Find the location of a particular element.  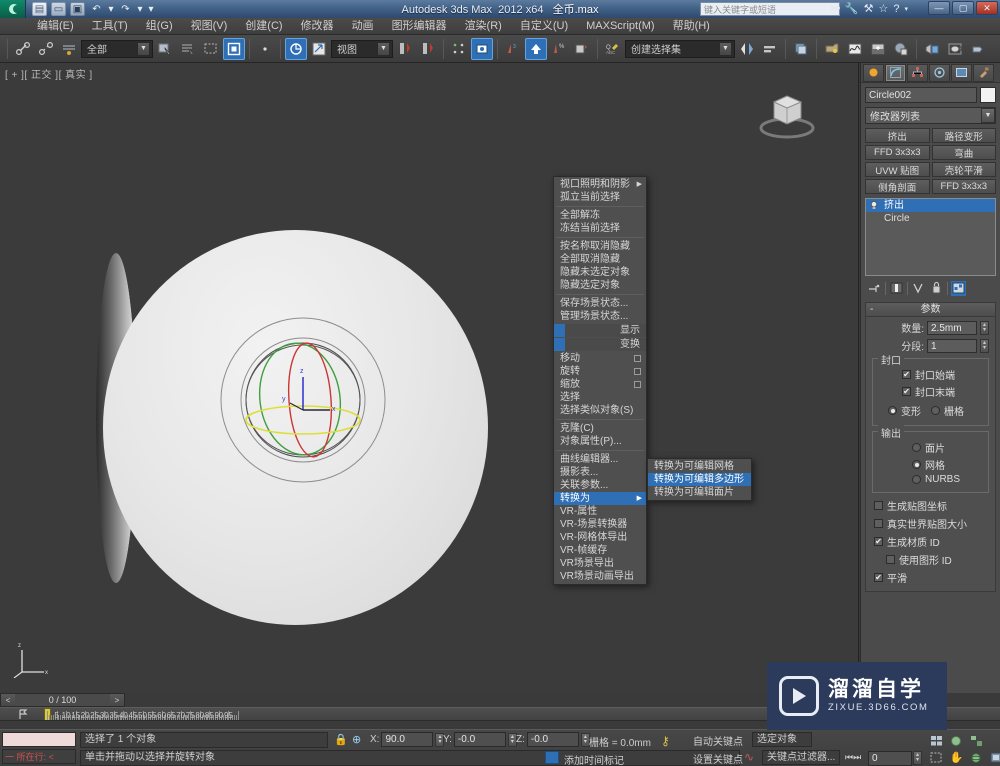

mirror-icon: 3 is located at coordinates (513, 49).